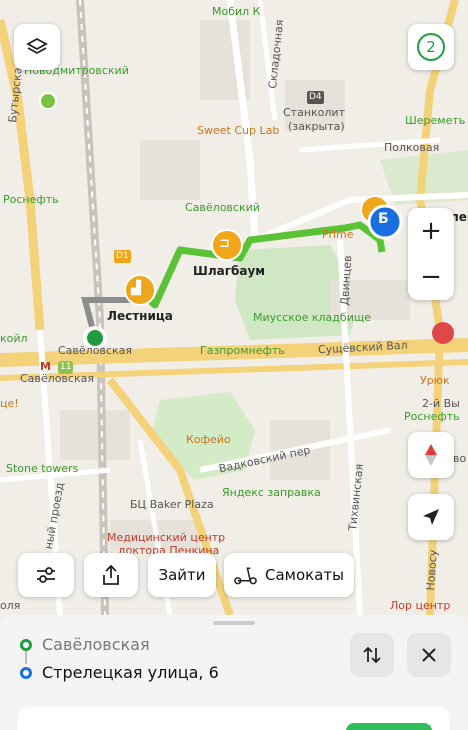  Describe the element at coordinates (122, 256) in the screenshot. I see `d1-badge: D1` at that location.